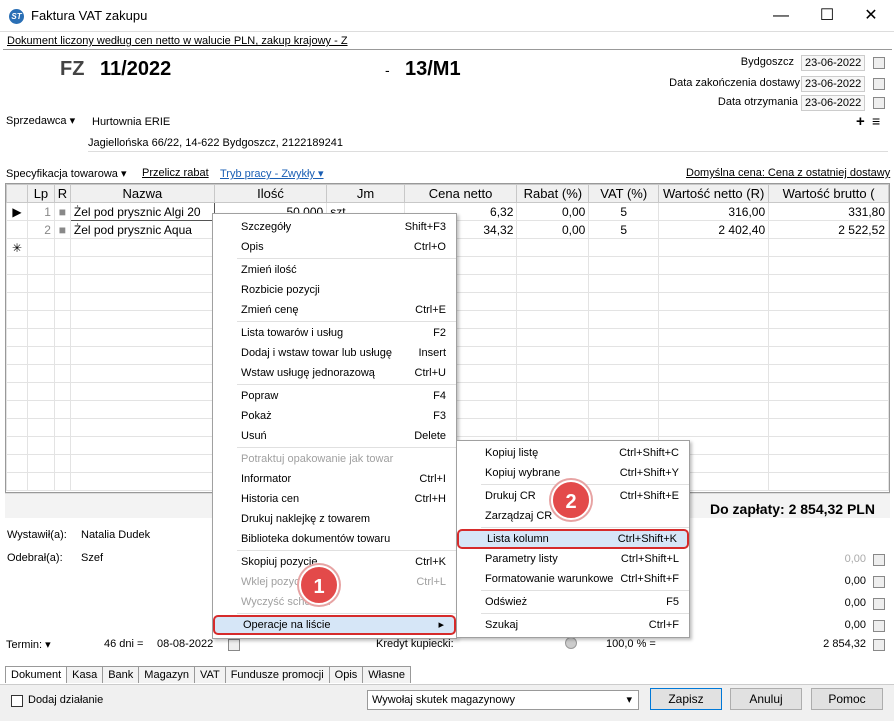  I want to click on seller-dropdown: Sprzedawca ▾, so click(40, 120).